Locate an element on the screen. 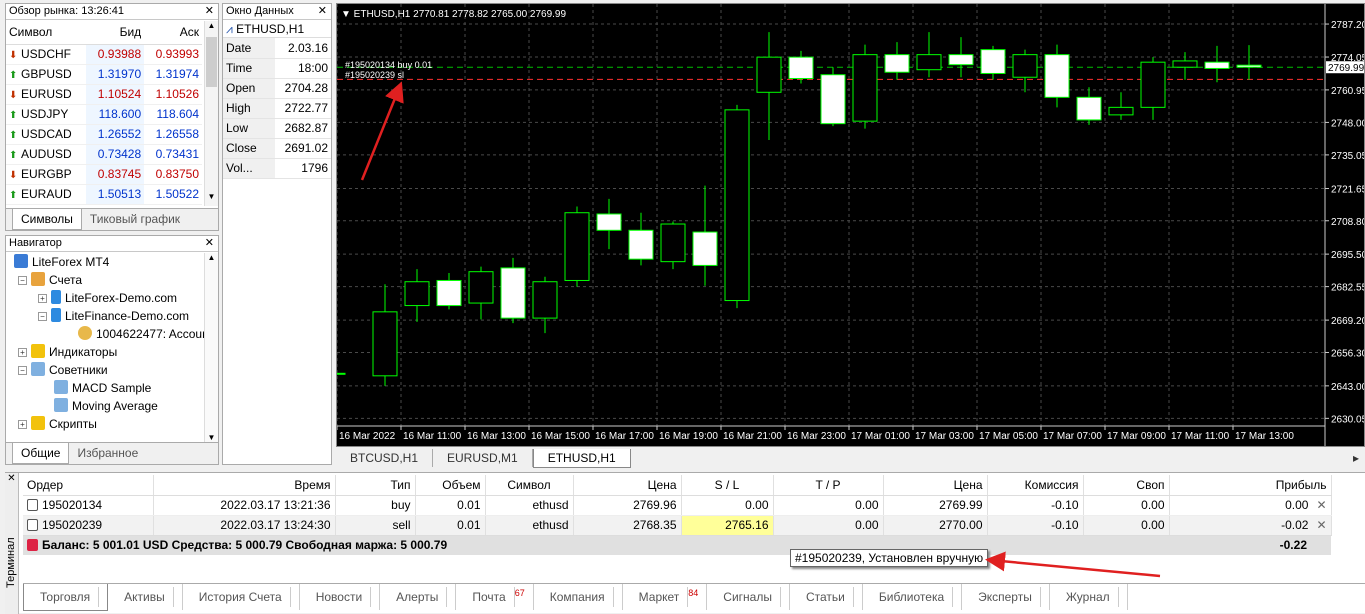  terminal-tab: Алерты is located at coordinates (418, 597).